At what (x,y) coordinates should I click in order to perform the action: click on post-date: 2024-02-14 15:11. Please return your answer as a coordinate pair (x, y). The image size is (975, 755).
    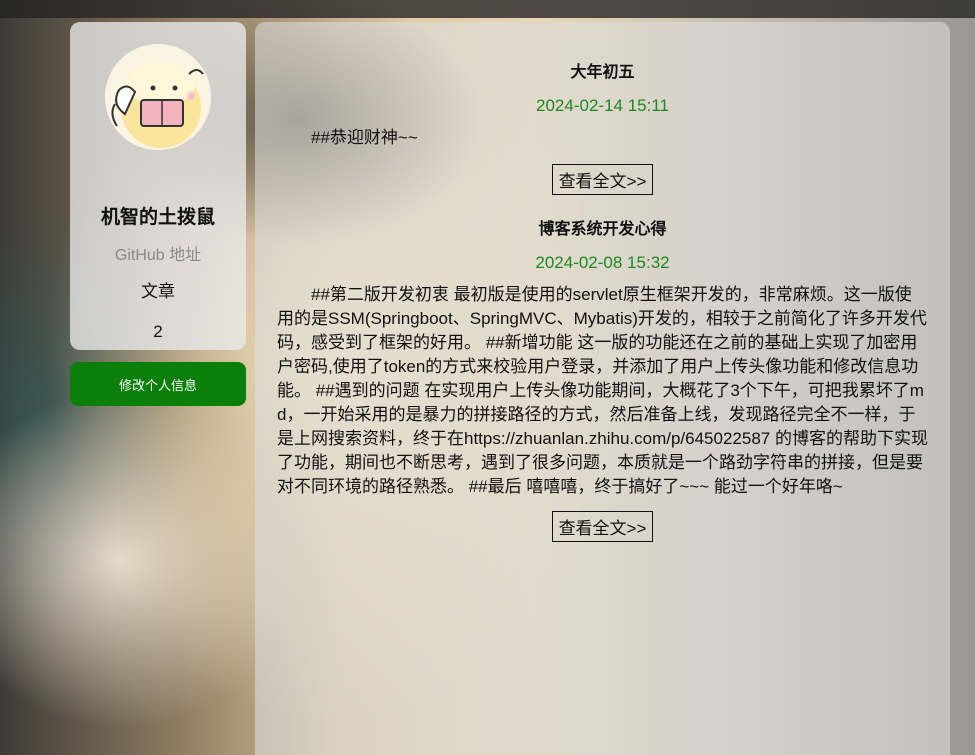
    Looking at the image, I should click on (602, 105).